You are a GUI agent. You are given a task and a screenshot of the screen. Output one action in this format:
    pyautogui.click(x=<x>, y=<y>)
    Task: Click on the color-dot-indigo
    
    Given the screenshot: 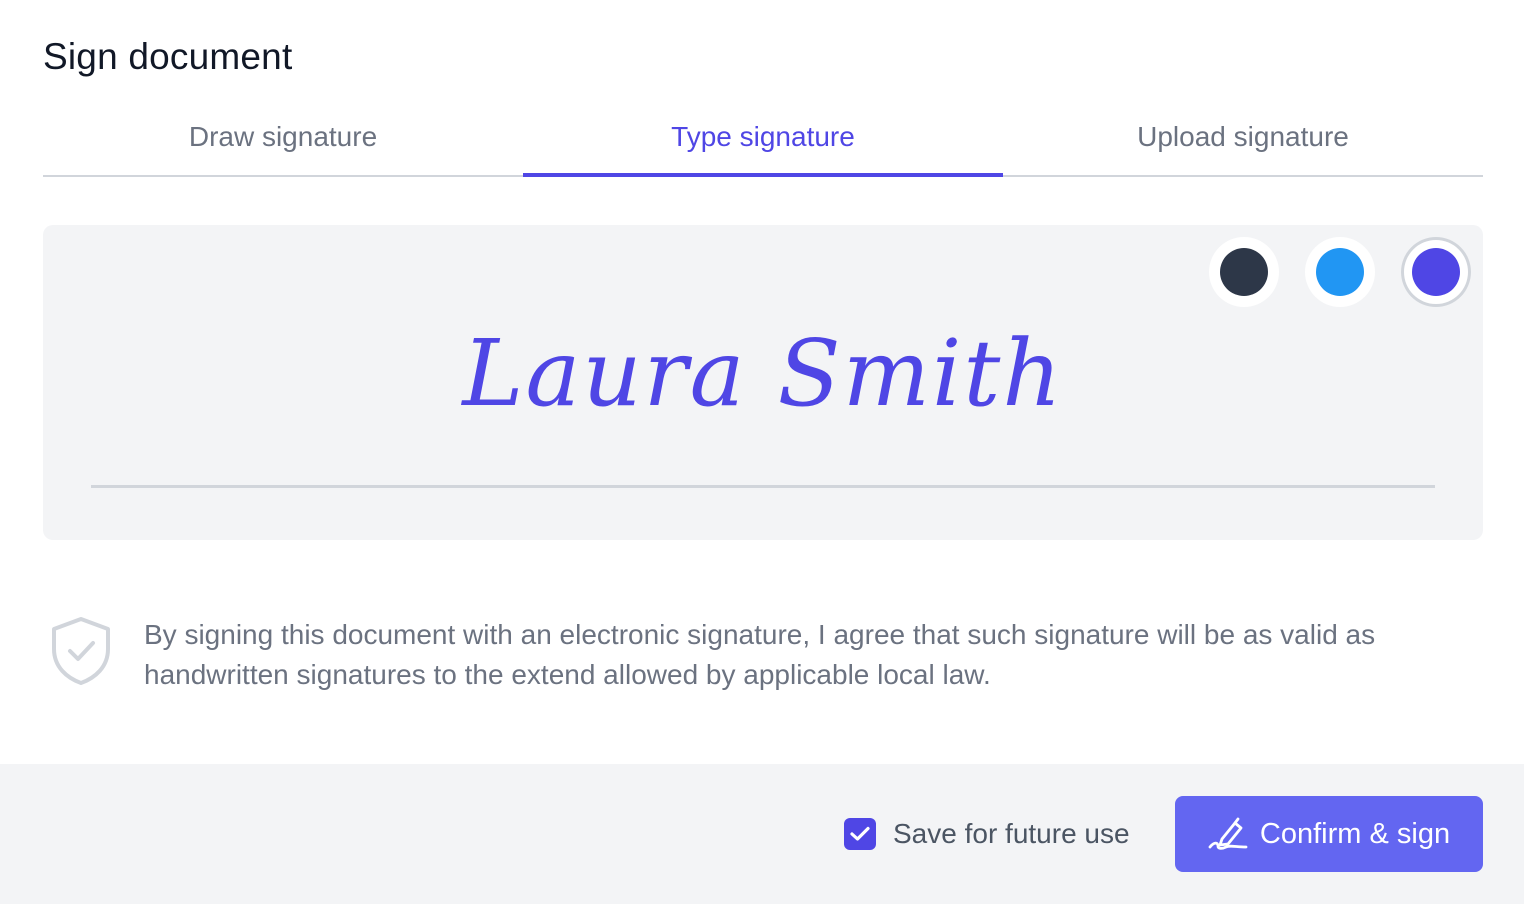 What is the action you would take?
    pyautogui.click(x=1436, y=272)
    